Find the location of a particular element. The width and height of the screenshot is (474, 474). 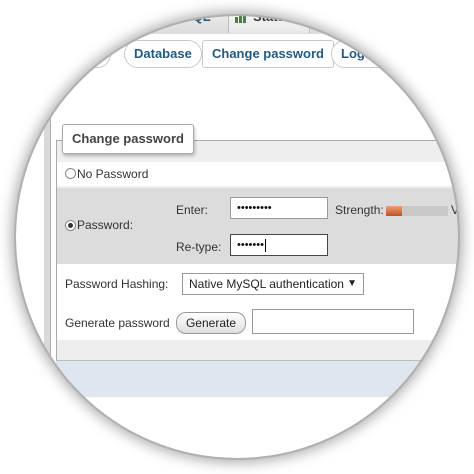

password-hashing-label: Password Hashing: is located at coordinates (117, 284).